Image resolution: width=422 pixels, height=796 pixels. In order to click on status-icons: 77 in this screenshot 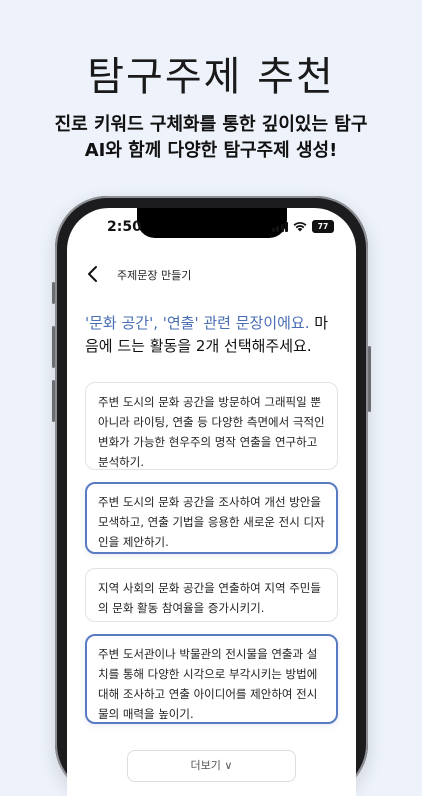, I will do `click(302, 226)`.